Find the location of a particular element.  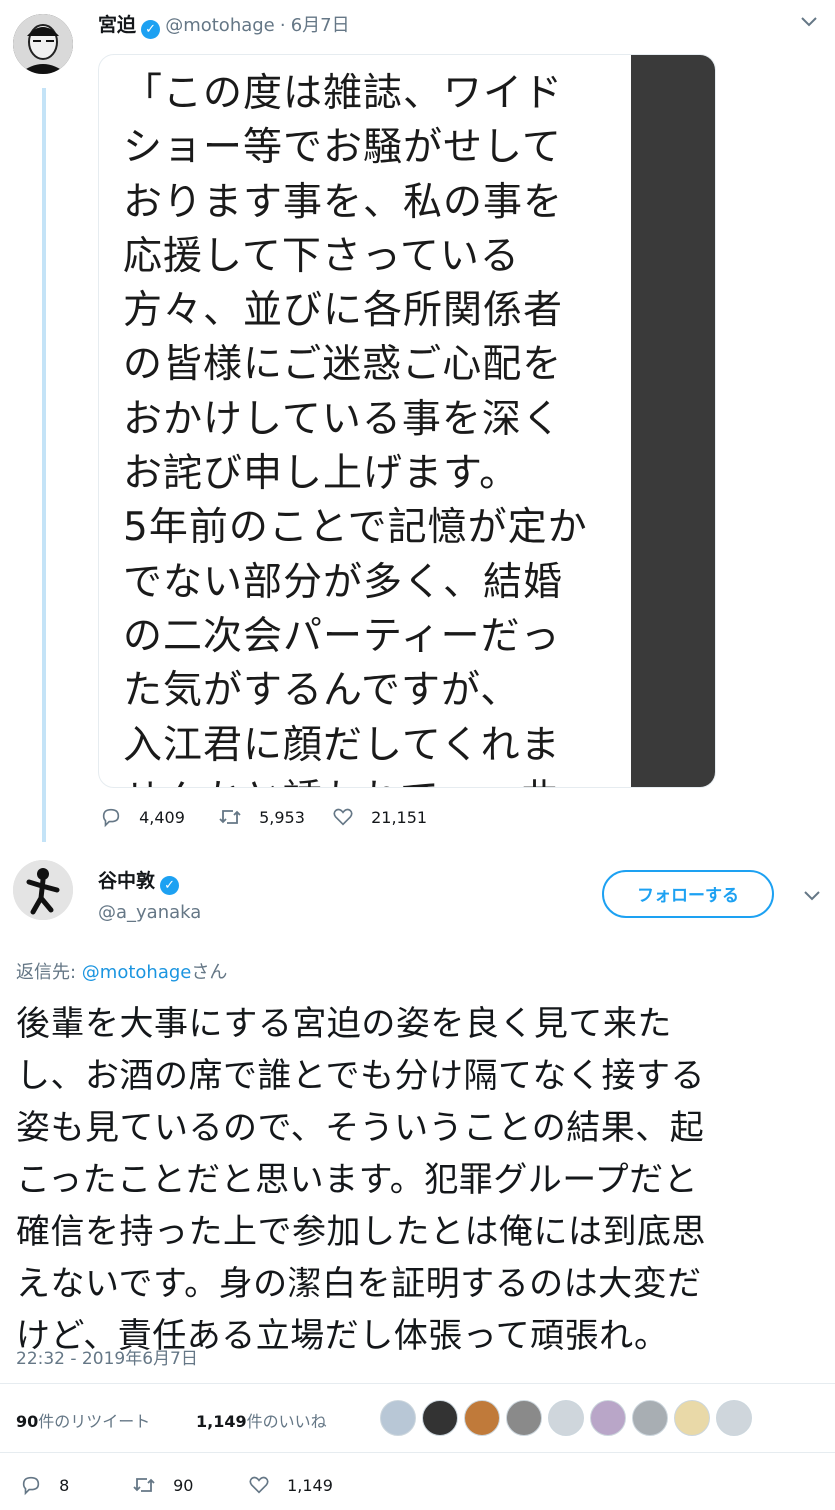

tweet1-date: 6月7日 is located at coordinates (320, 25).